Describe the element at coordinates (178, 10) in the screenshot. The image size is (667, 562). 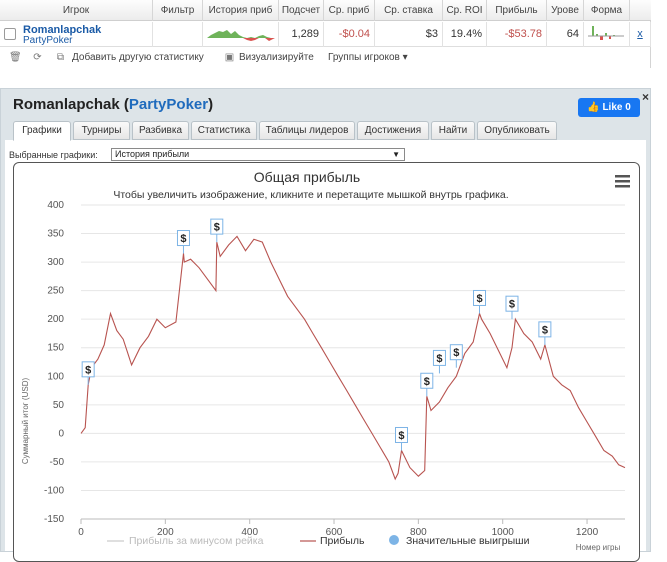
I see `column-header-filter: Фильтр` at that location.